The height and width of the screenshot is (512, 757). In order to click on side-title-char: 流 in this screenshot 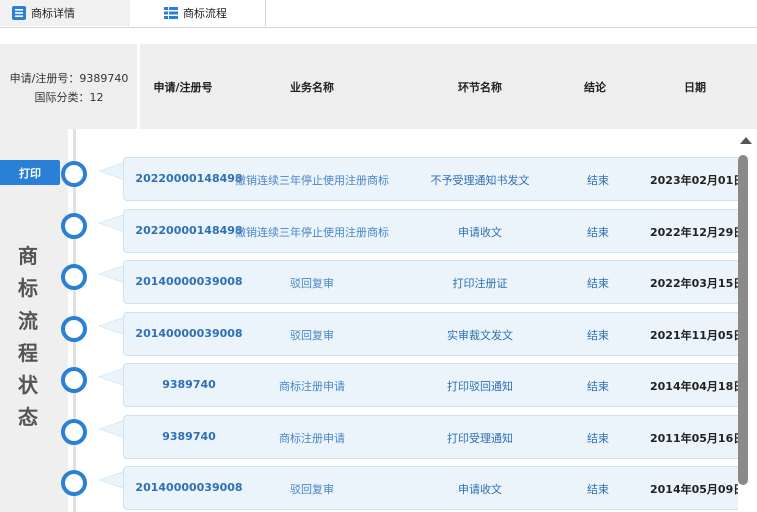, I will do `click(28, 321)`.